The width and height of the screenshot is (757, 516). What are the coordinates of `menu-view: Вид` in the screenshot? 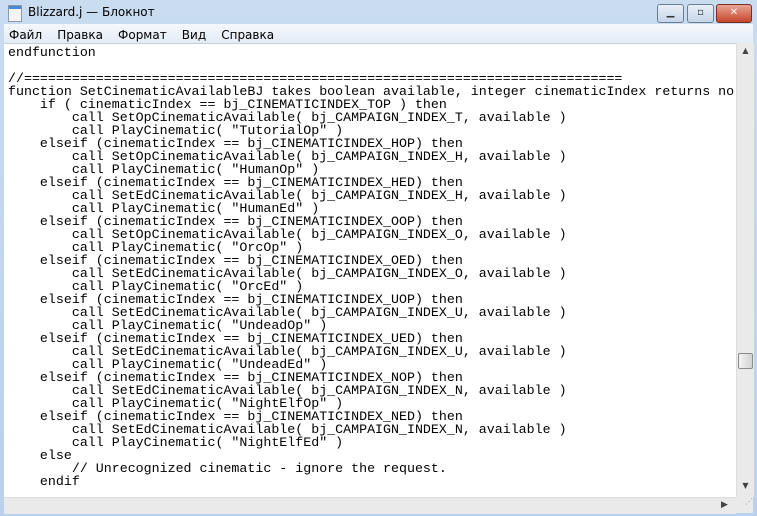 It's located at (194, 34).